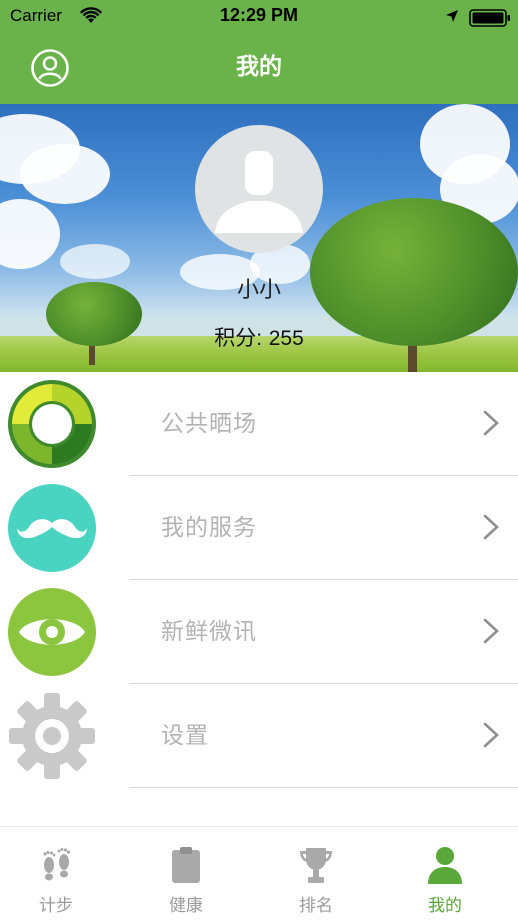 The image size is (518, 920). What do you see at coordinates (185, 736) in the screenshot?
I see `menu-label: 设置` at bounding box center [185, 736].